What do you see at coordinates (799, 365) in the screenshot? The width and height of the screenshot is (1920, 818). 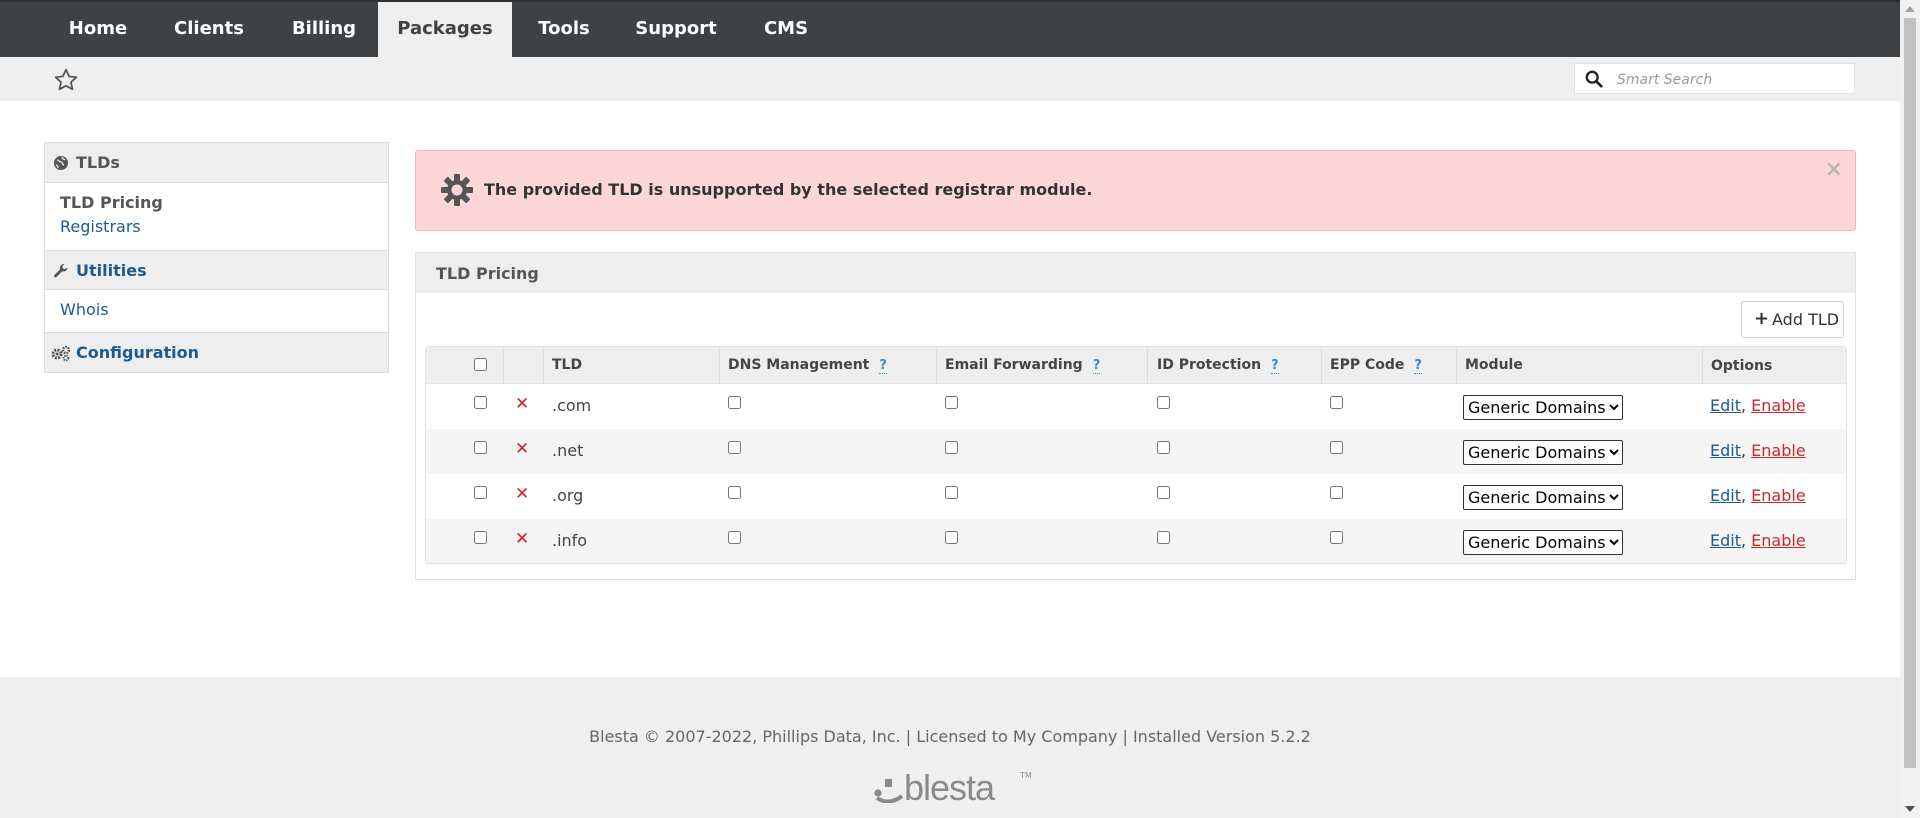 I see `col-dns-management-label: DNS Management` at bounding box center [799, 365].